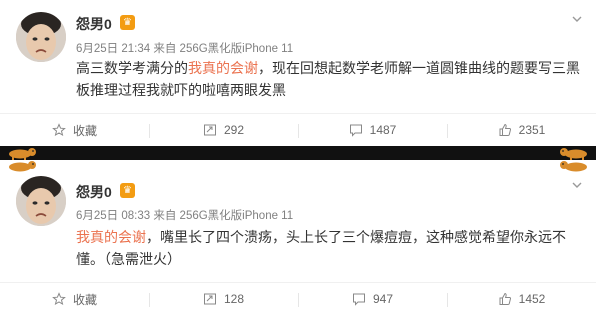  I want to click on repost-button: 128, so click(223, 297).